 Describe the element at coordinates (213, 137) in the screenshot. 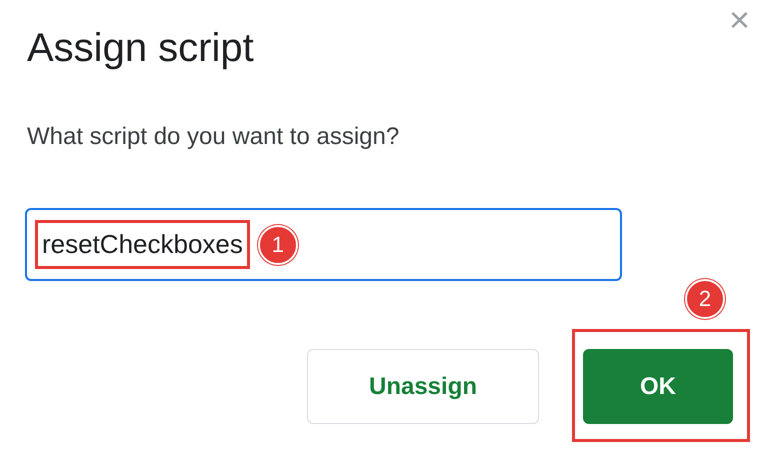

I see `question-text: What script do you want to assign?` at that location.